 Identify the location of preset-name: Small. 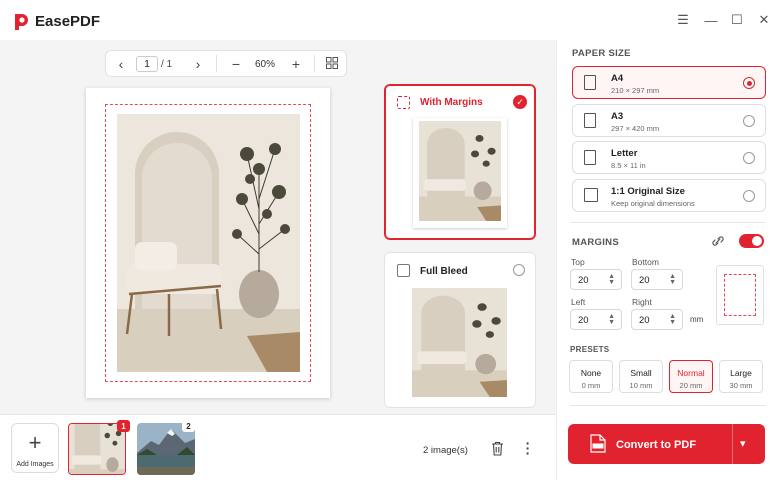
(641, 373).